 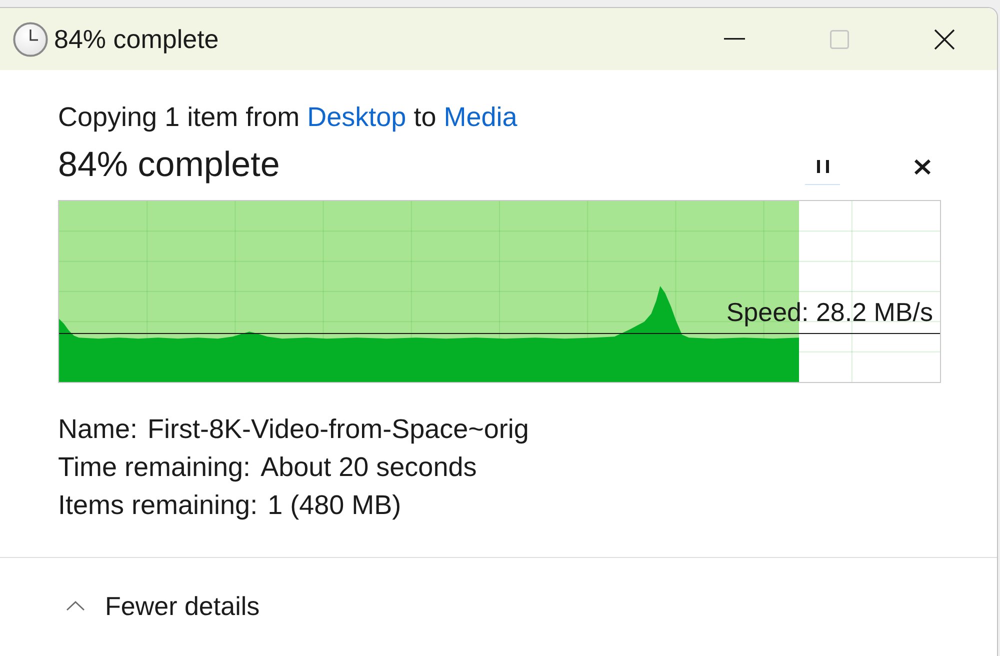 What do you see at coordinates (136, 39) in the screenshot?
I see `window-title: 84% complete` at bounding box center [136, 39].